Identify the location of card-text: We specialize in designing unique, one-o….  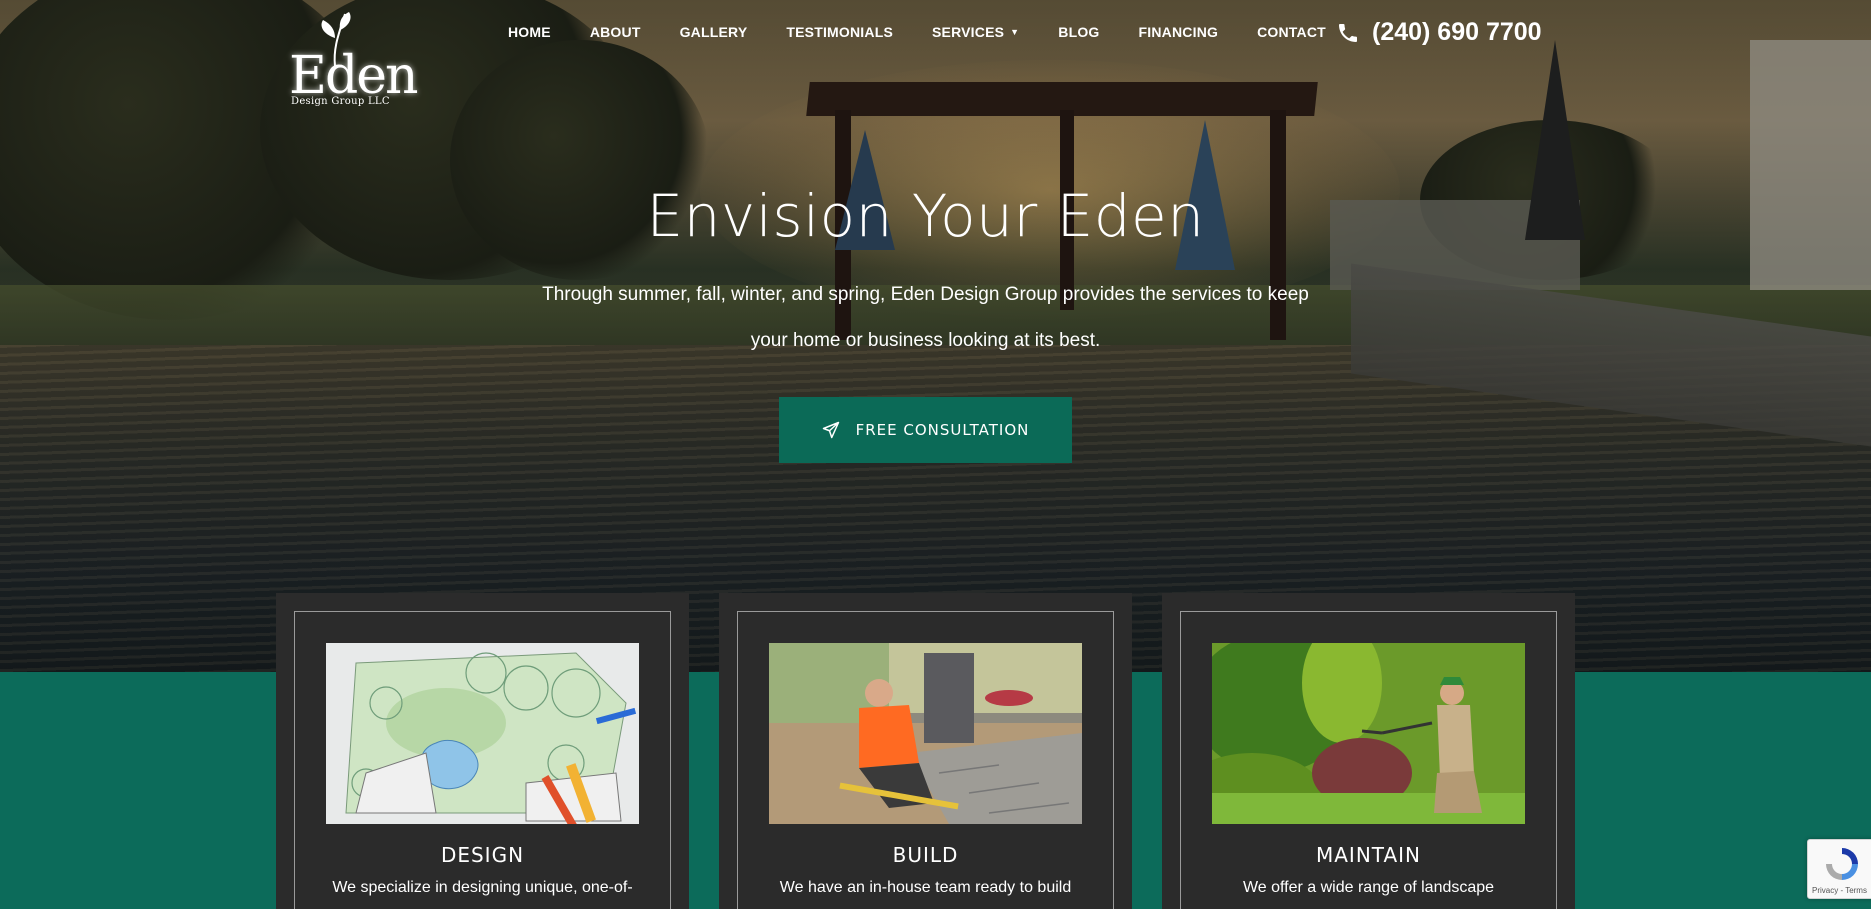
(482, 887).